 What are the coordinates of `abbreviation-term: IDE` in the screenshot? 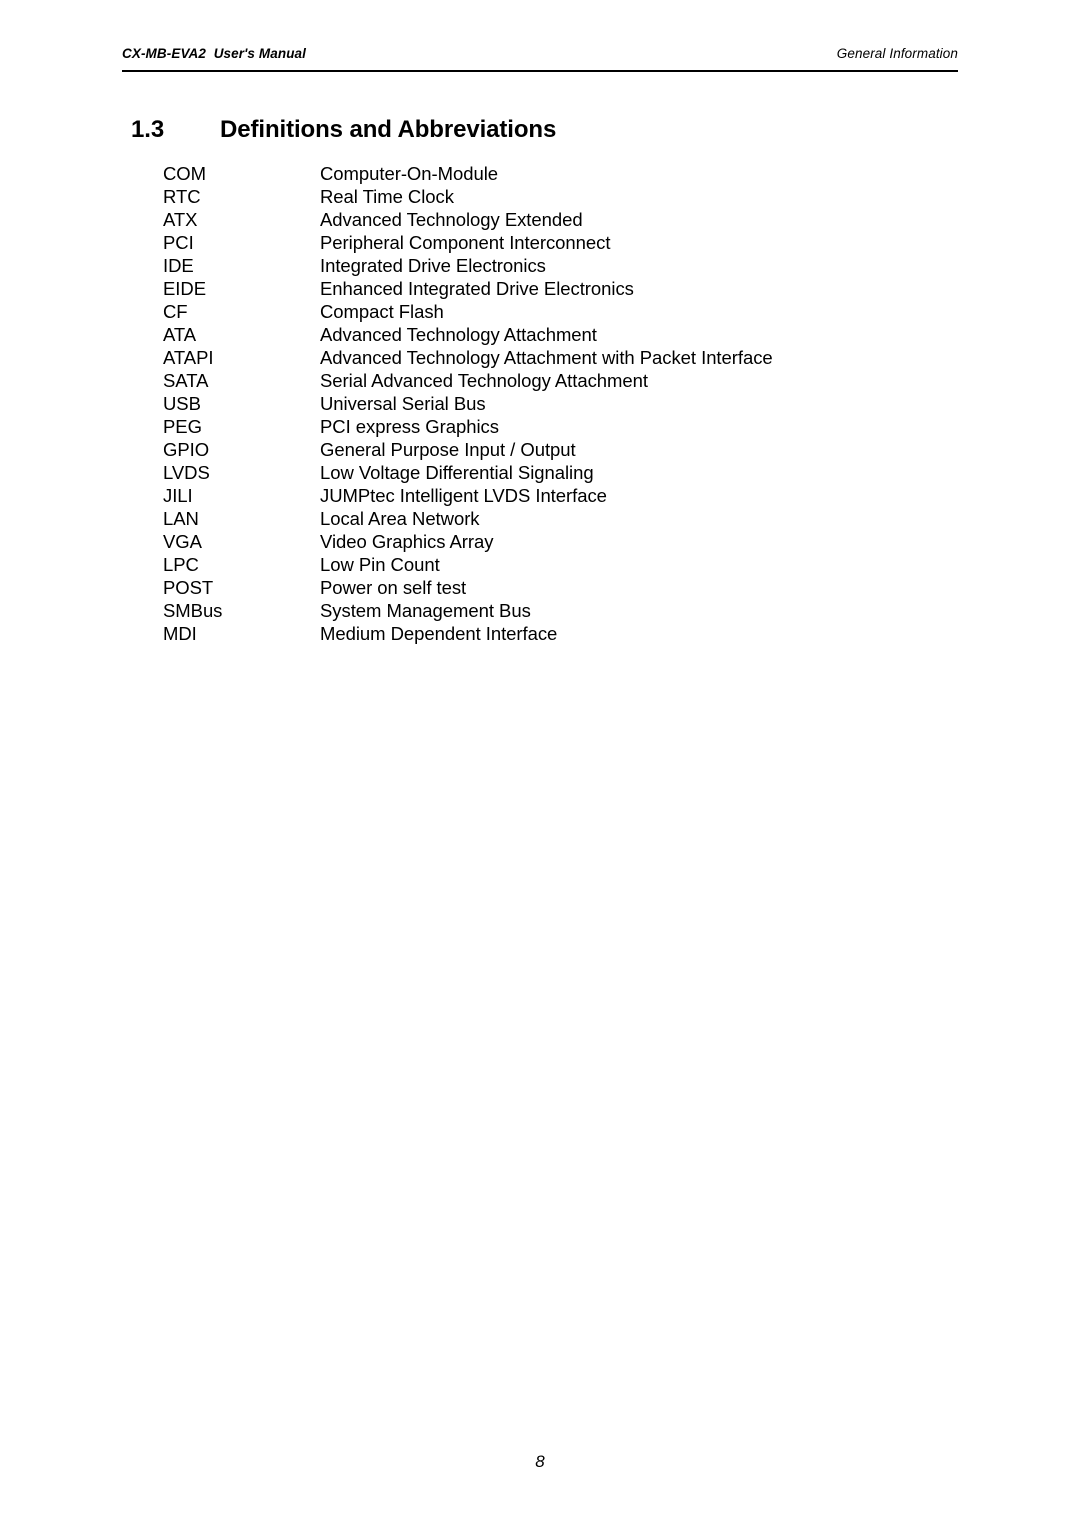 It's located at (178, 265).